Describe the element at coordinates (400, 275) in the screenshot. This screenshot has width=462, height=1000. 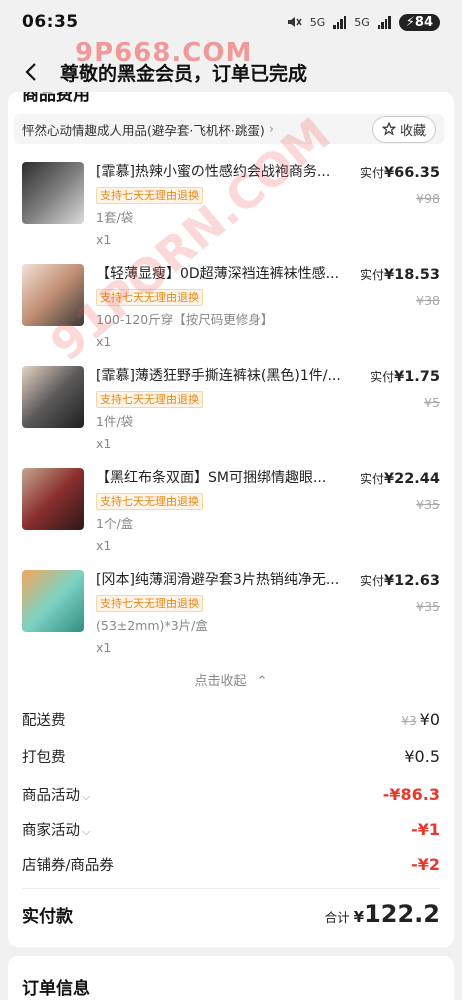
I see `actual-price: 实付¥18.53` at that location.